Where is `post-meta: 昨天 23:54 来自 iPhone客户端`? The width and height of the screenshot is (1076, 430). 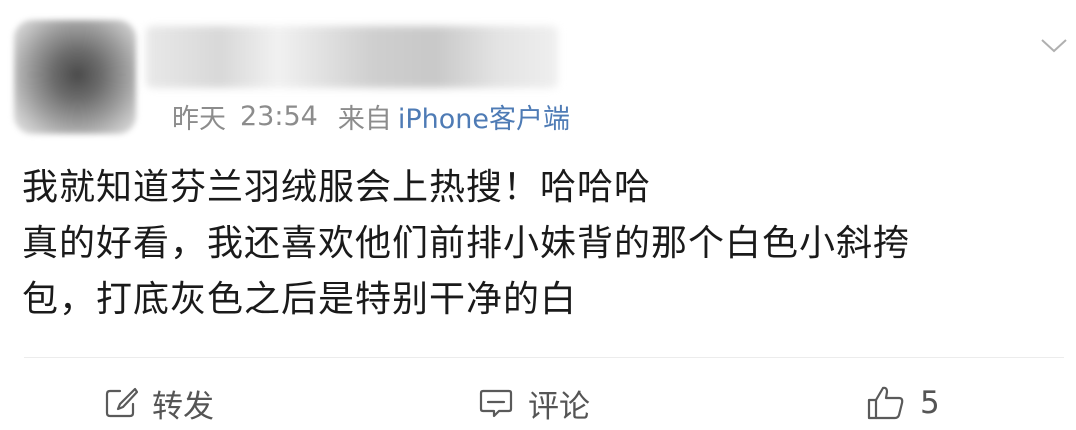
post-meta: 昨天 23:54 来自 iPhone客户端 is located at coordinates (371, 116).